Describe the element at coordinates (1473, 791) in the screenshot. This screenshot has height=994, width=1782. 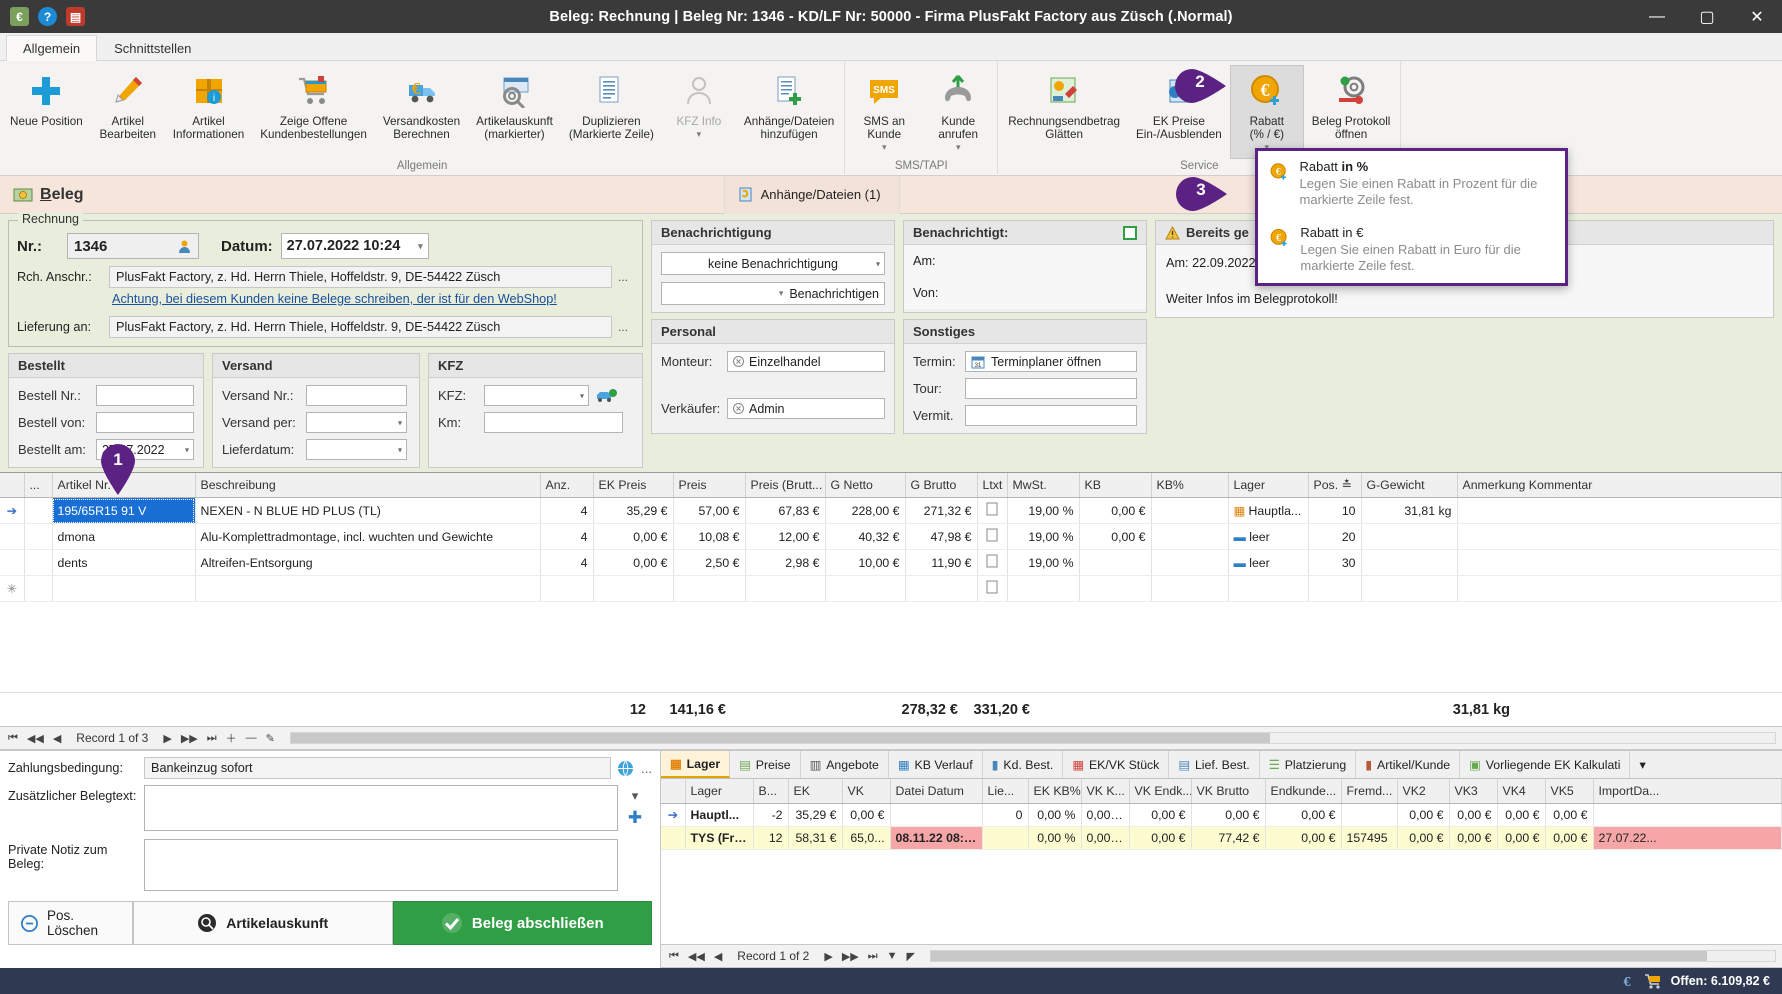
I see `lager-col-vk3: VK3` at that location.